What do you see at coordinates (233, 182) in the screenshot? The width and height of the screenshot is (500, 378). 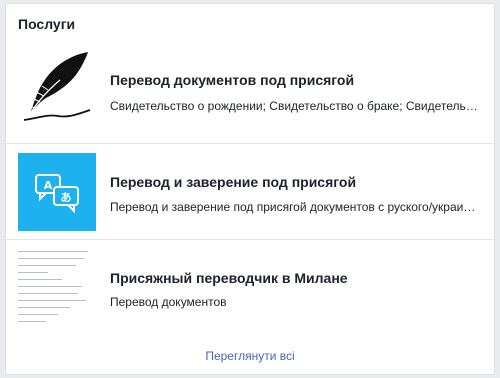 I see `service-item-title: Перевод и заверение под присягой` at bounding box center [233, 182].